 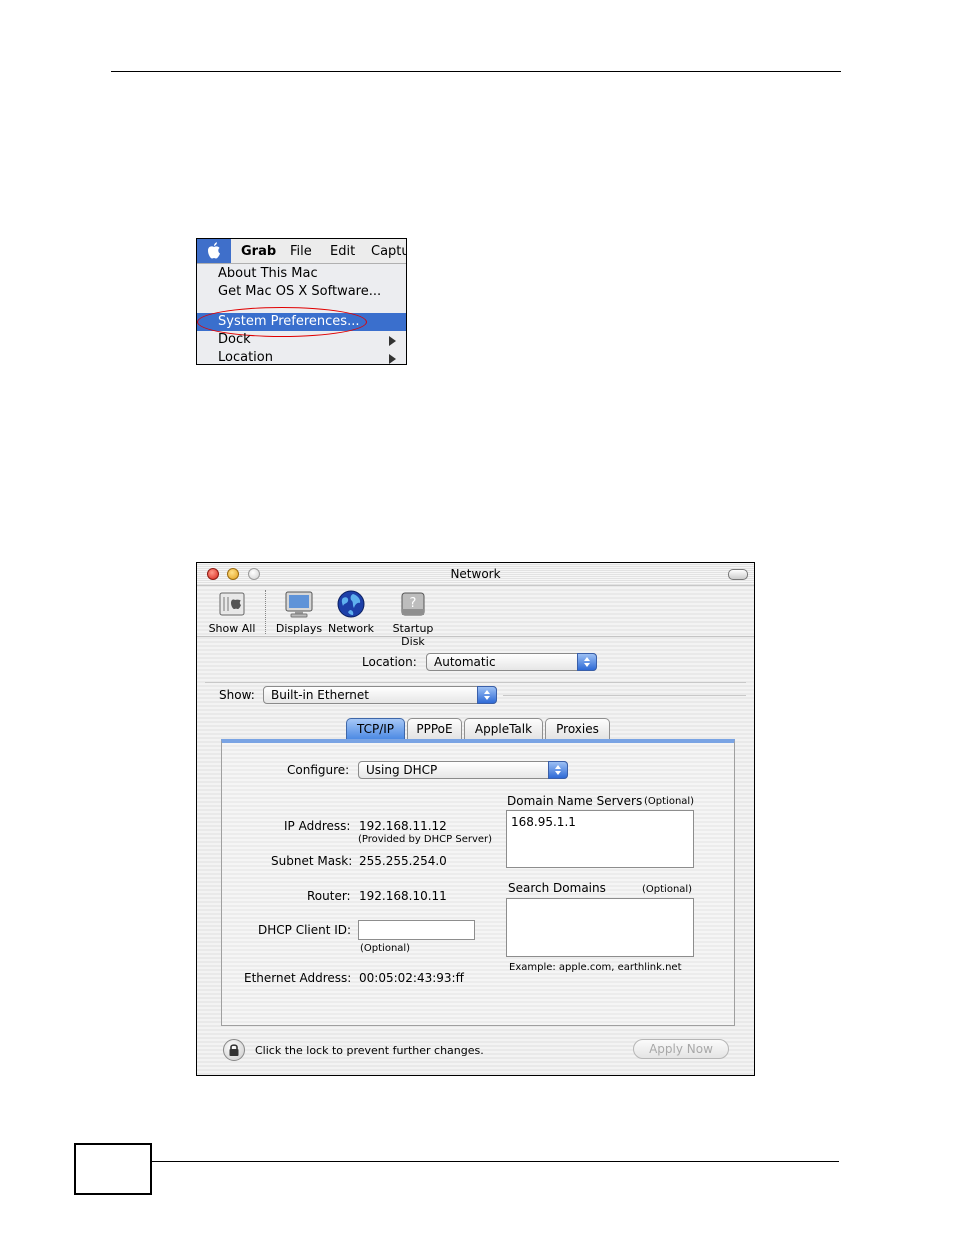 I want to click on ethernet-address-label: Ethernet Address:, so click(x=298, y=978).